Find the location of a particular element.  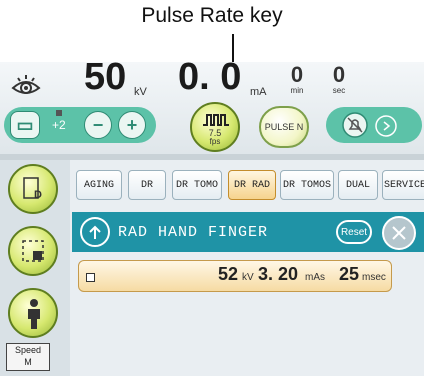

tab-dr: DR is located at coordinates (147, 185).